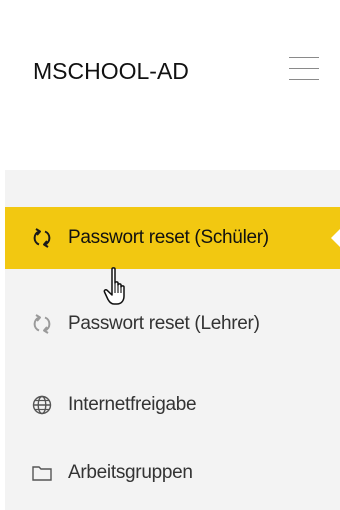 This screenshot has width=340, height=510. Describe the element at coordinates (42, 473) in the screenshot. I see `folder-icon` at that location.